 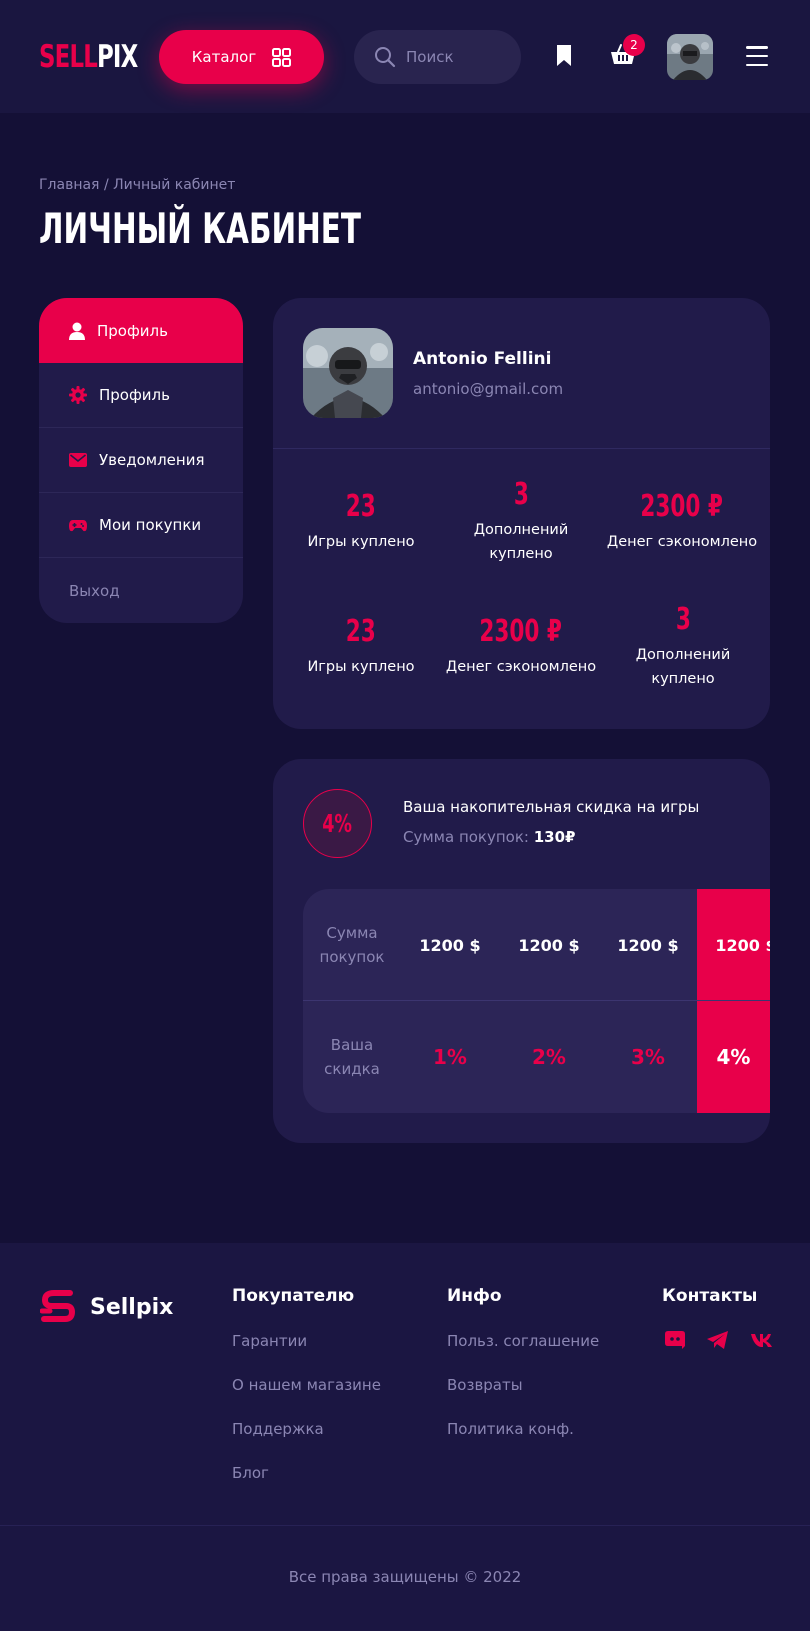 What do you see at coordinates (551, 807) in the screenshot?
I see `discount-title: Ваша накопительная скидка на игры` at bounding box center [551, 807].